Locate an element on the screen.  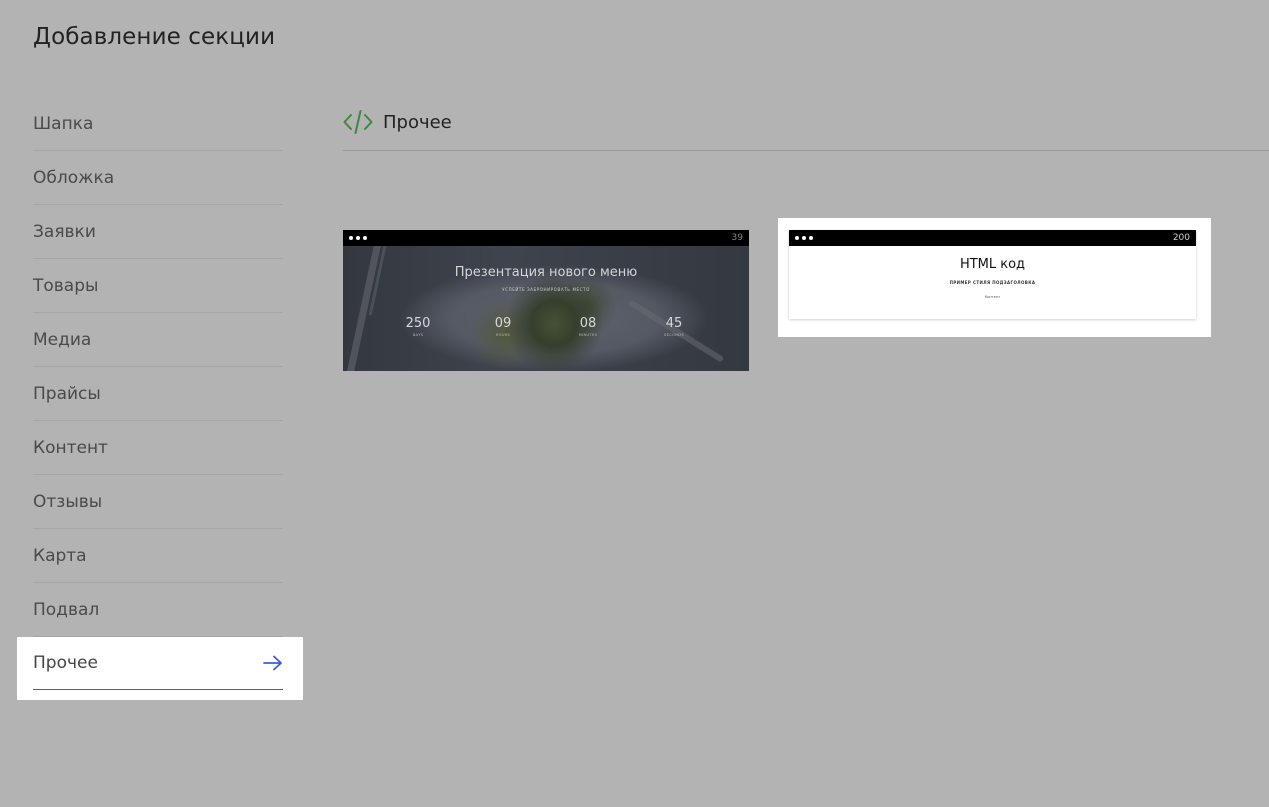
page-title: Добавление секции is located at coordinates (154, 37).